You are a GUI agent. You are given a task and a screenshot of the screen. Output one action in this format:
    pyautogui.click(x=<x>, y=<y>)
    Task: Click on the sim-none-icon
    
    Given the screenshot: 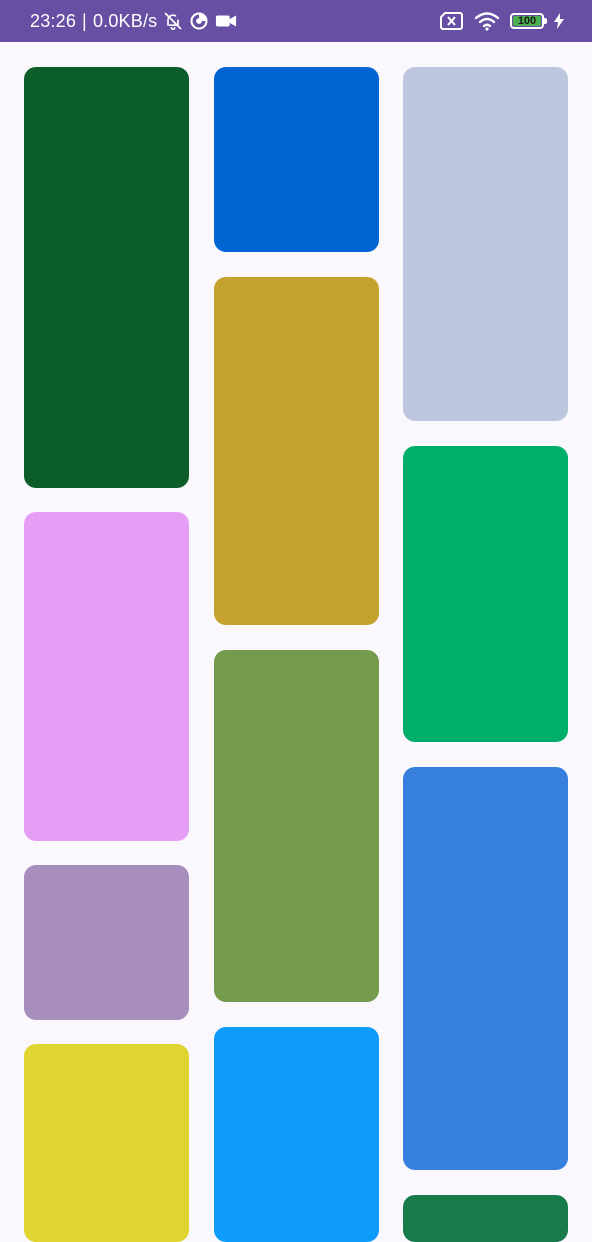 What is the action you would take?
    pyautogui.click(x=452, y=21)
    